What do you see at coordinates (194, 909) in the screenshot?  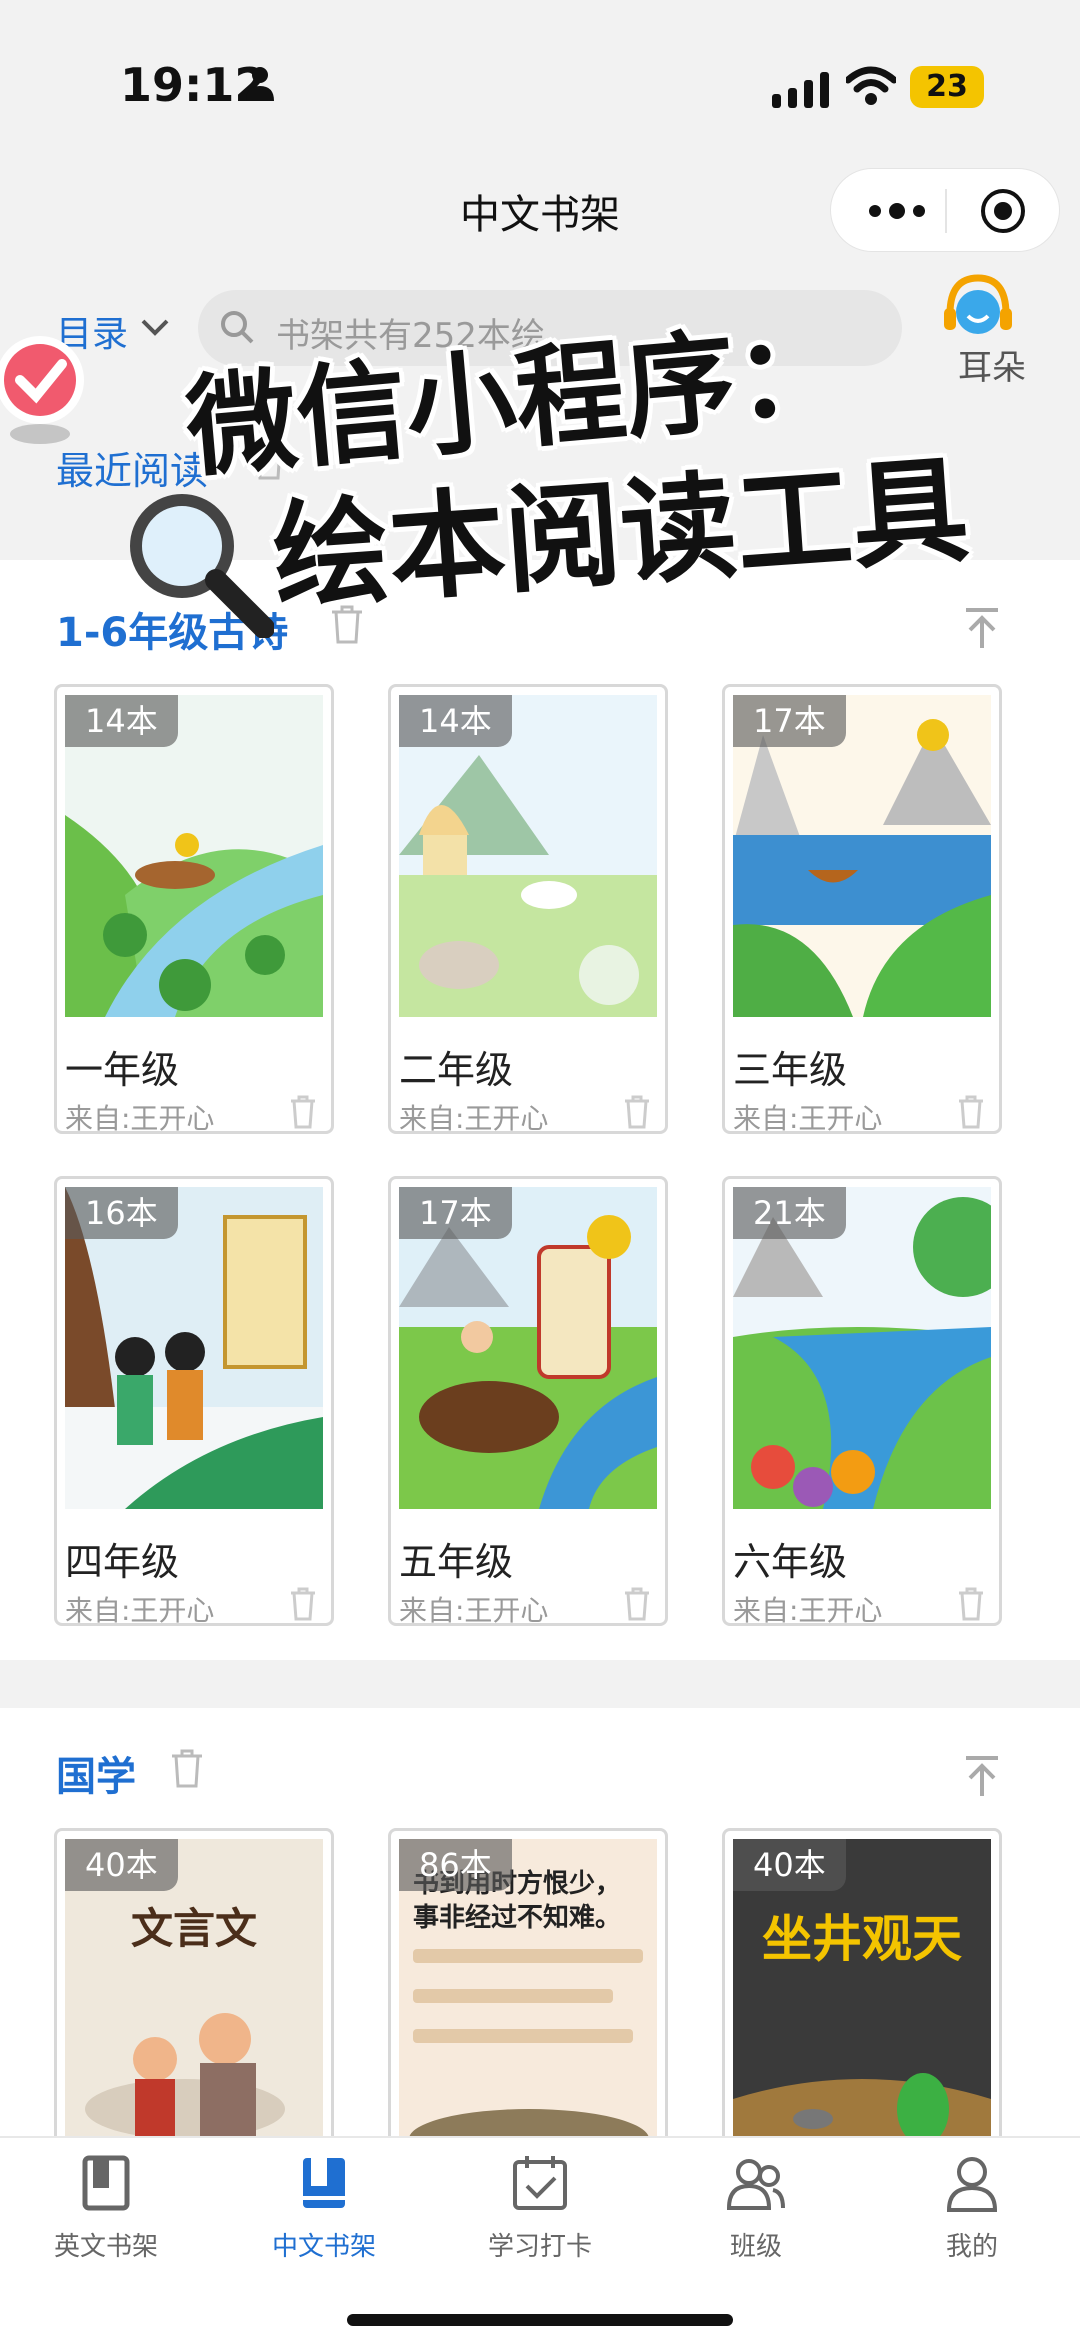 I see `book-card: 14本 一年级 来自:王开心` at bounding box center [194, 909].